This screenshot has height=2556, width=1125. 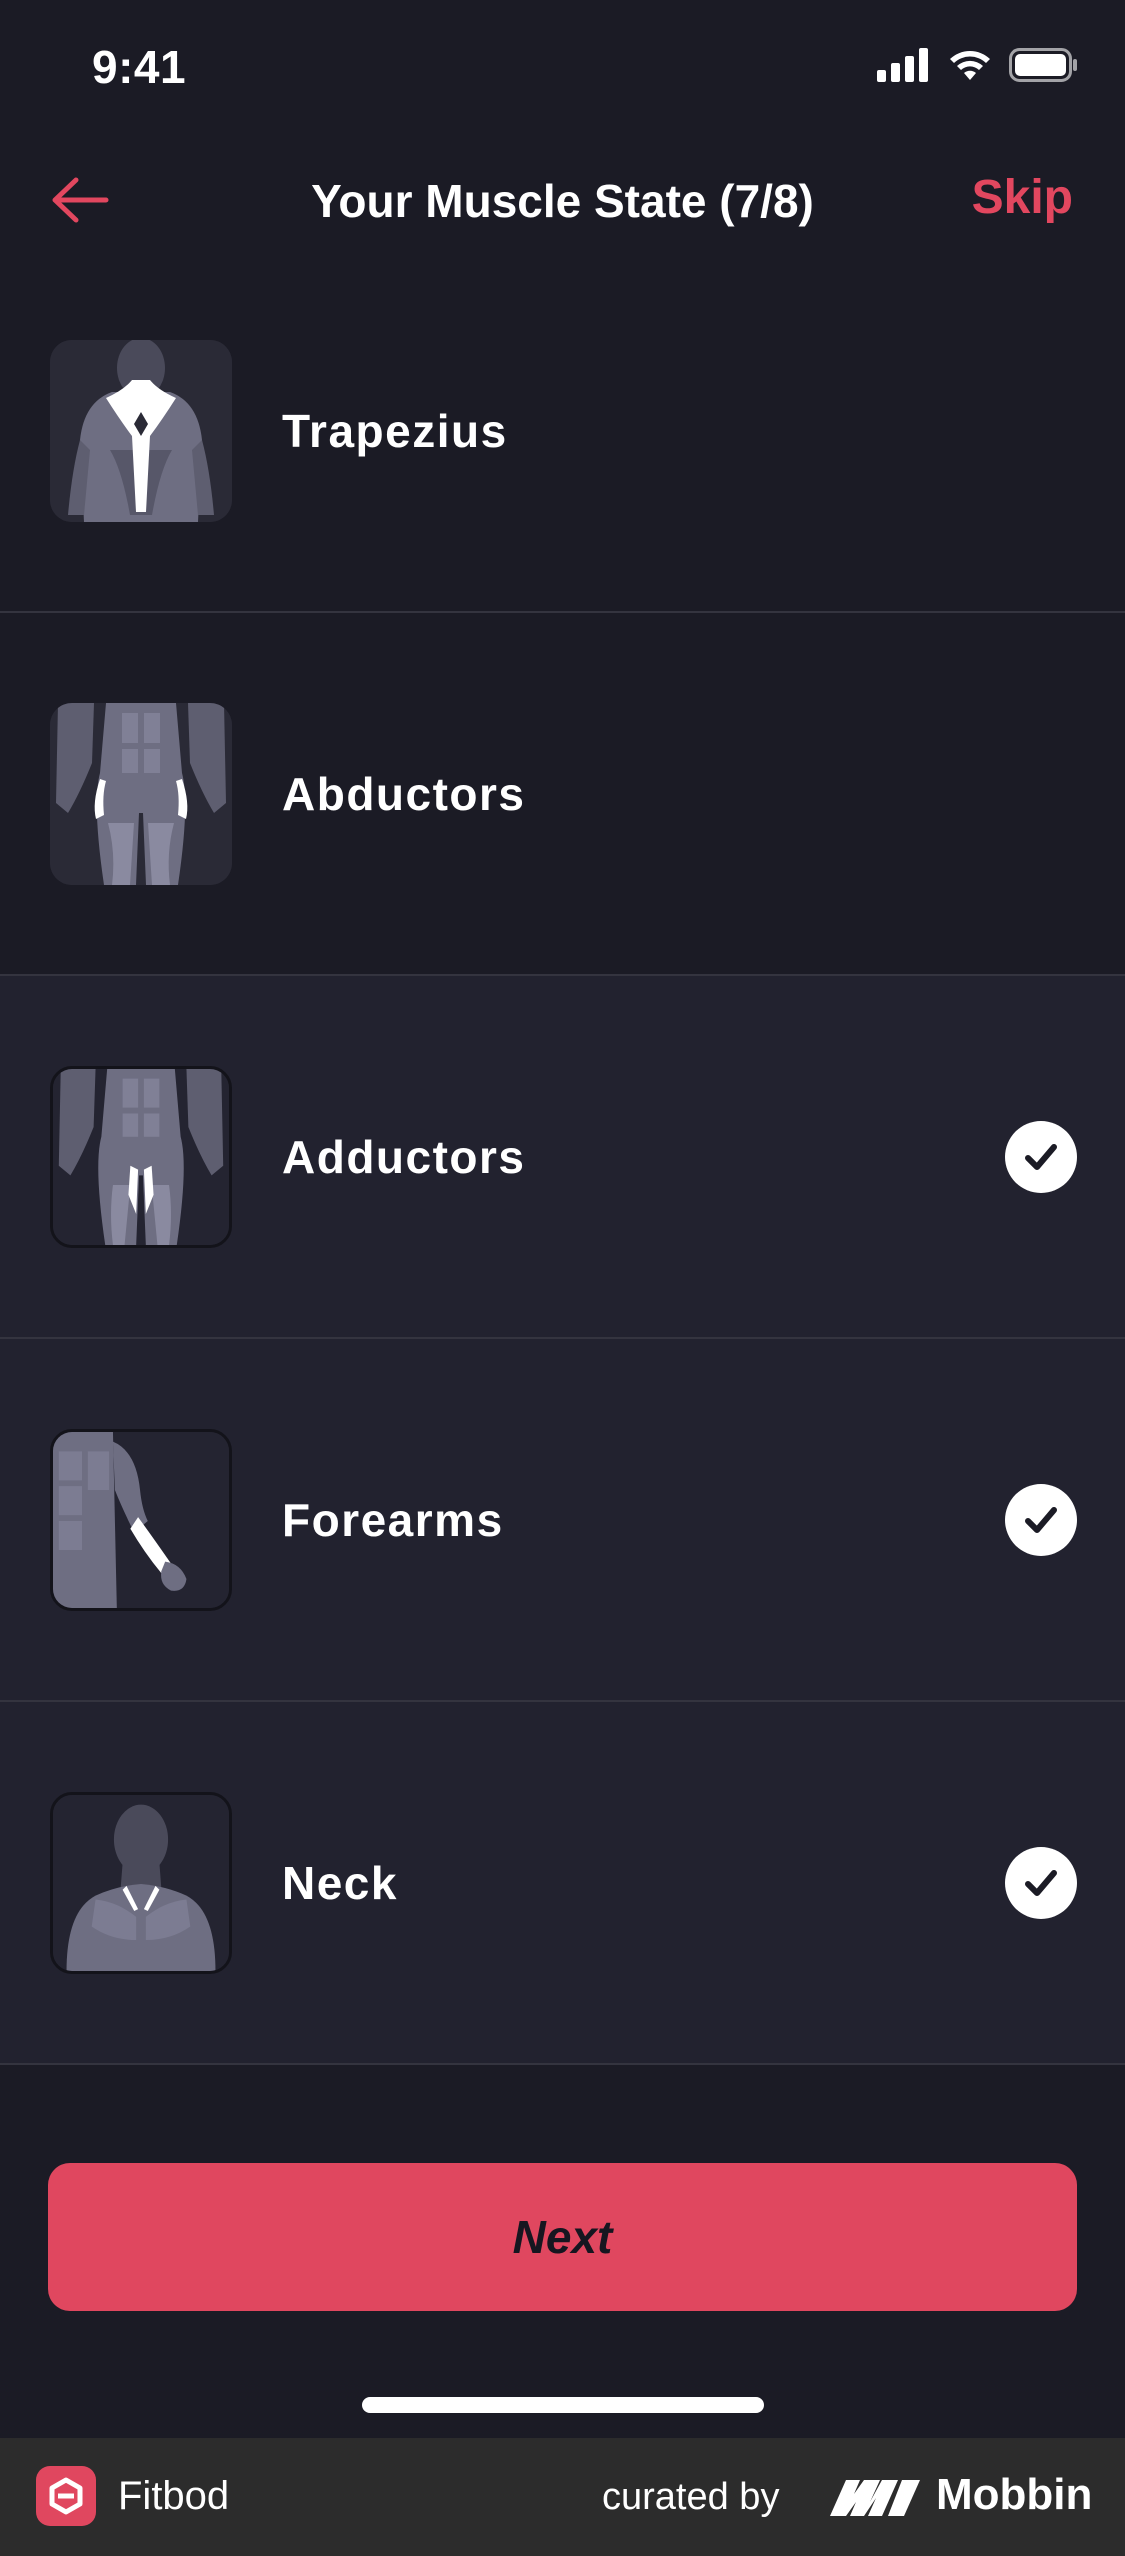 I want to click on page-title: Your Muscle State (7/8), so click(x=562, y=201).